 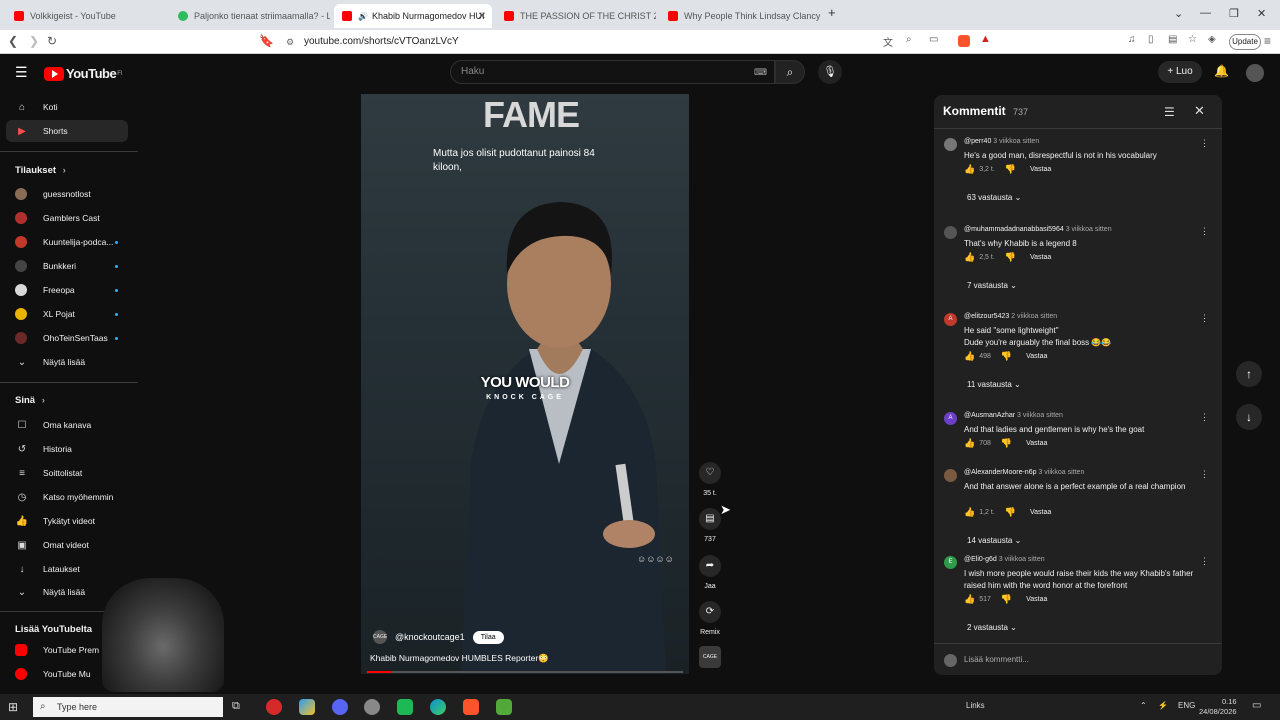 I want to click on sidebar-item-subscription: OhoTeinSenTaas, so click(x=67, y=338).